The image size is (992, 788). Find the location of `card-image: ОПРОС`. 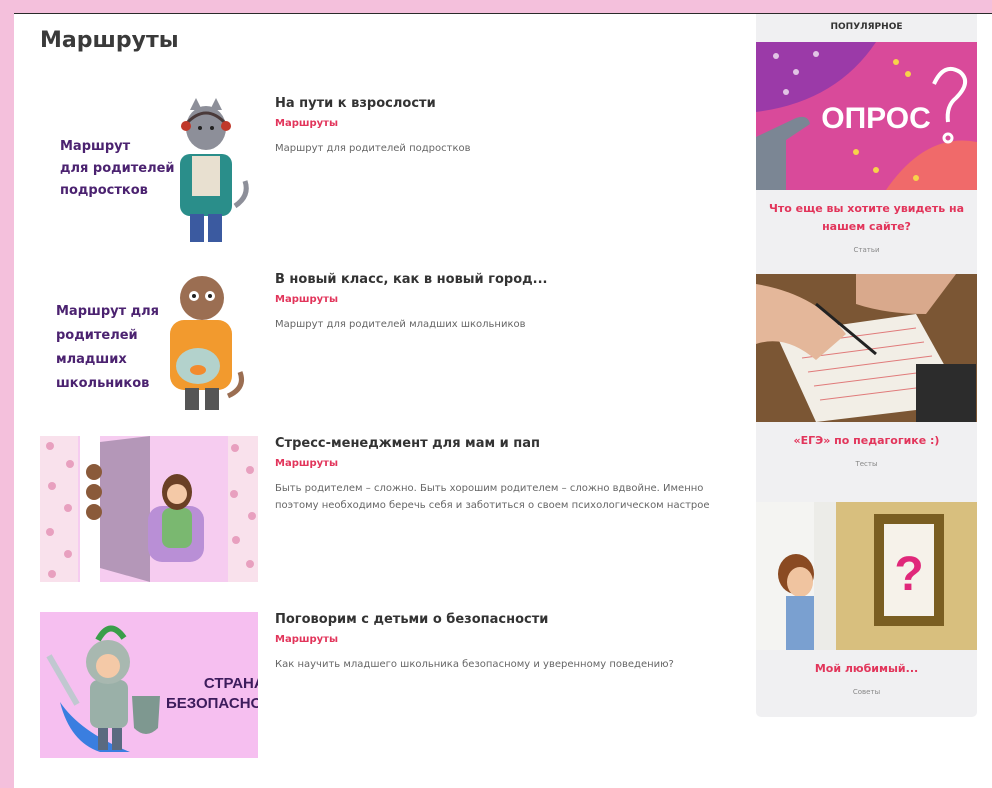

card-image: ОПРОС is located at coordinates (866, 116).